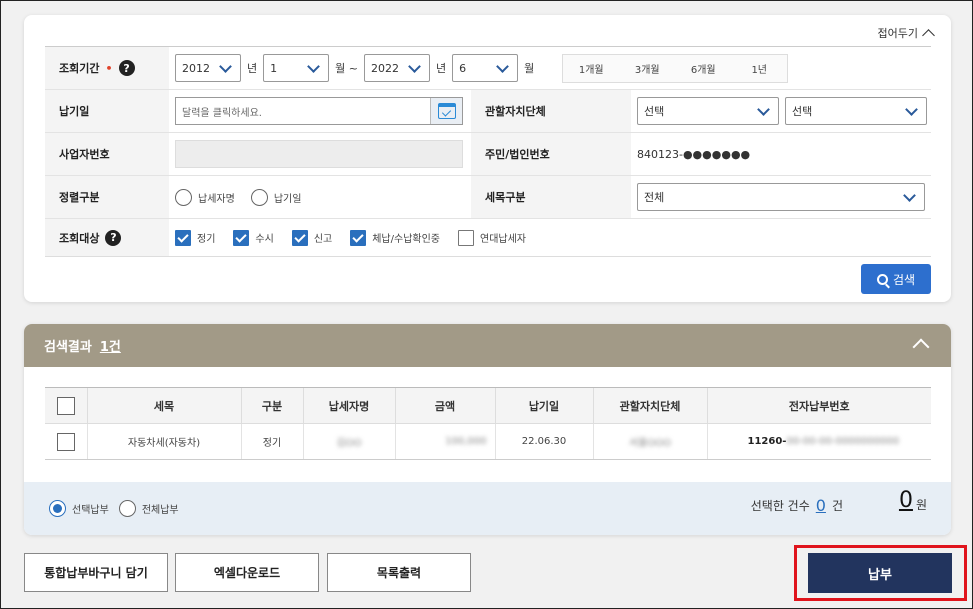  Describe the element at coordinates (216, 199) in the screenshot. I see `sort-option-payer-label: 납세자명` at that location.